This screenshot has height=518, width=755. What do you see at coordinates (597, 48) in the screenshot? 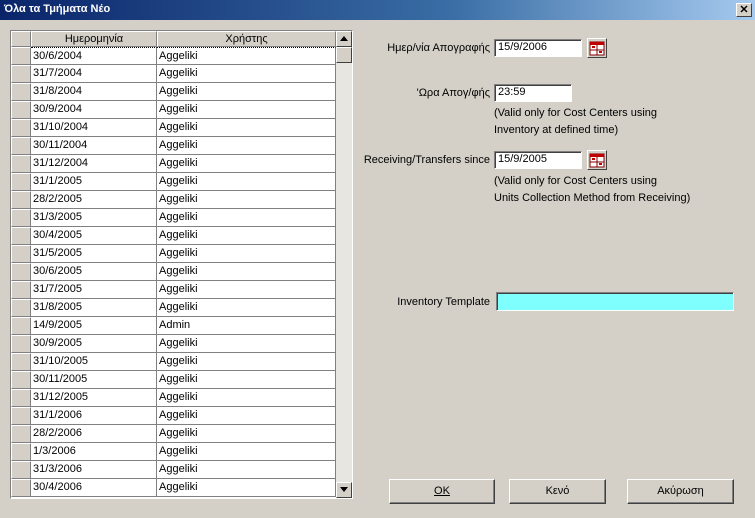
I see `inventory-date-calendar-button` at bounding box center [597, 48].